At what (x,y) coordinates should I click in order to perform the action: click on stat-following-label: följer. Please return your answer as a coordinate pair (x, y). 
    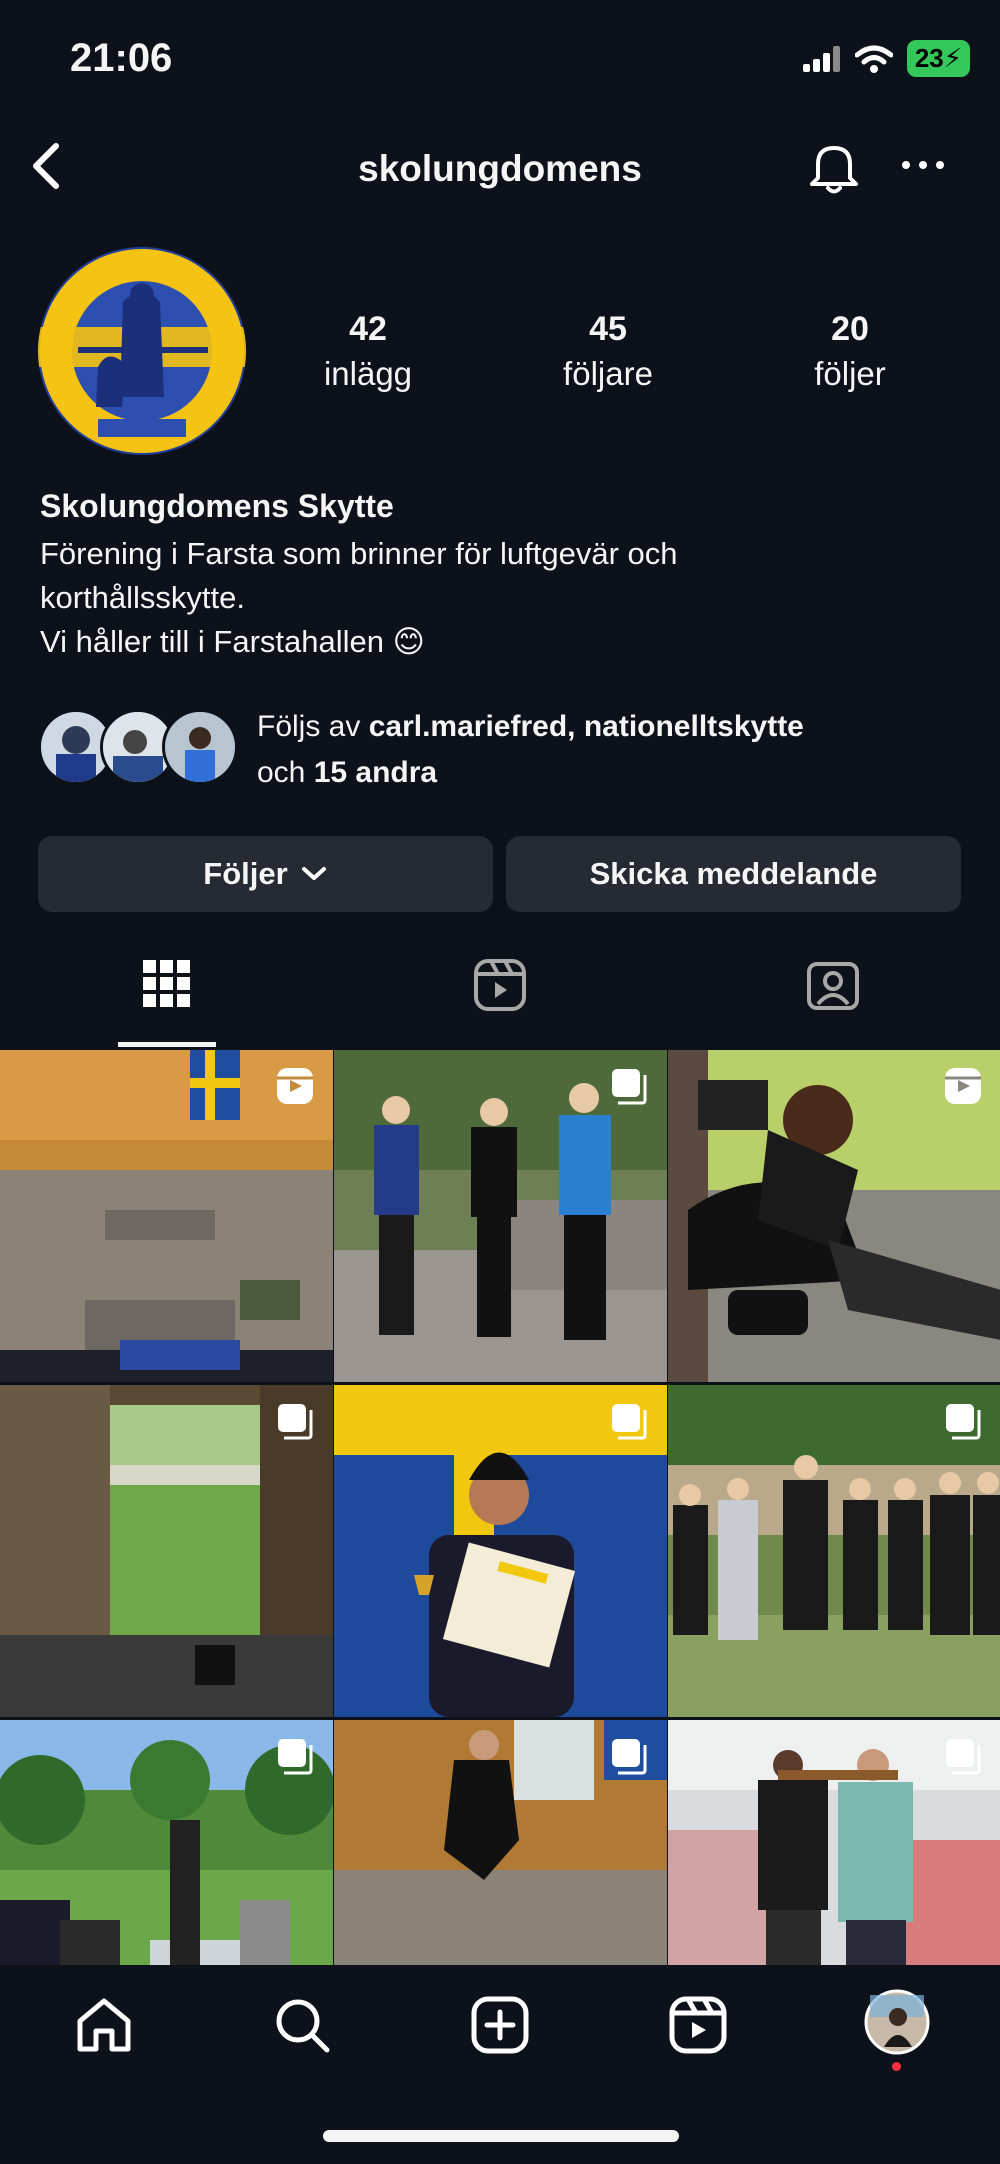
    Looking at the image, I should click on (850, 373).